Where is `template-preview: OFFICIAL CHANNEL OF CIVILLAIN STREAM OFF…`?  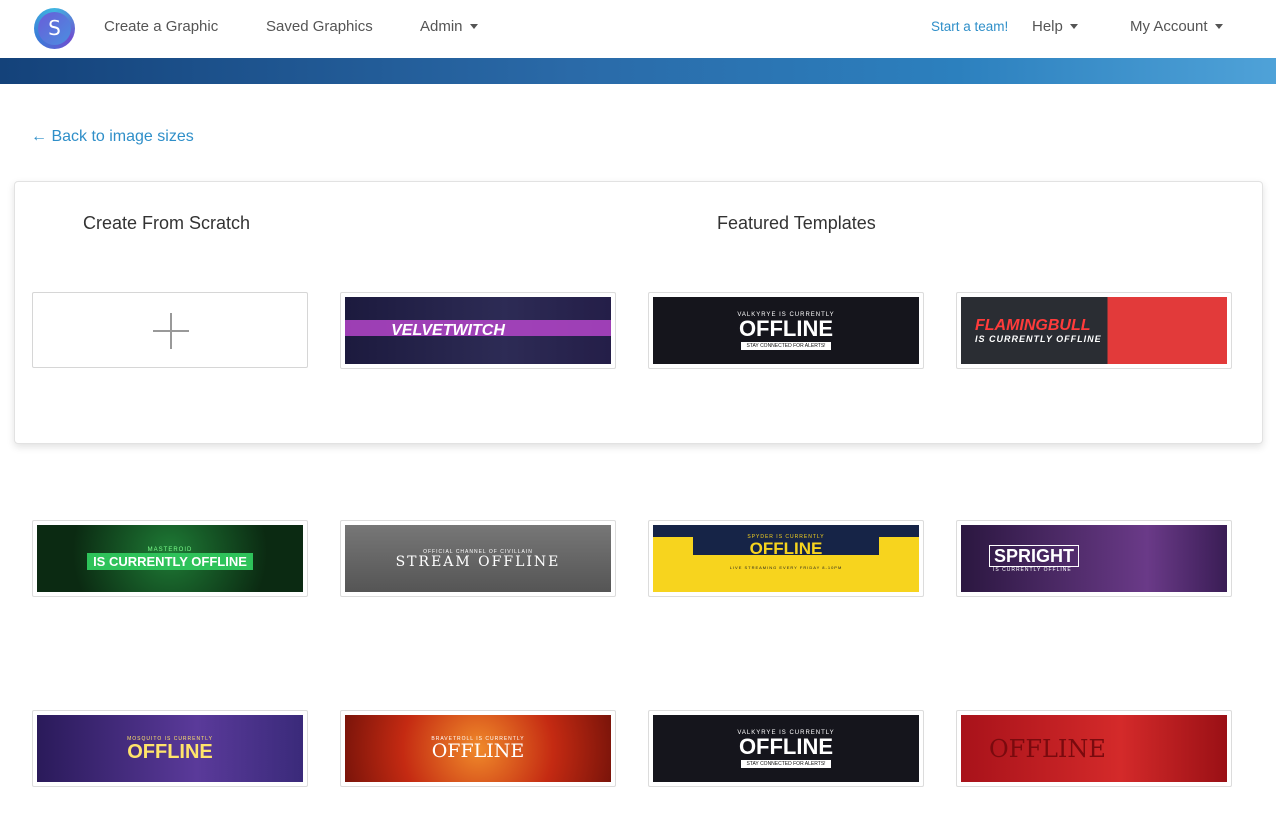
template-preview: OFFICIAL CHANNEL OF CIVILLAIN STREAM OFF… is located at coordinates (478, 558).